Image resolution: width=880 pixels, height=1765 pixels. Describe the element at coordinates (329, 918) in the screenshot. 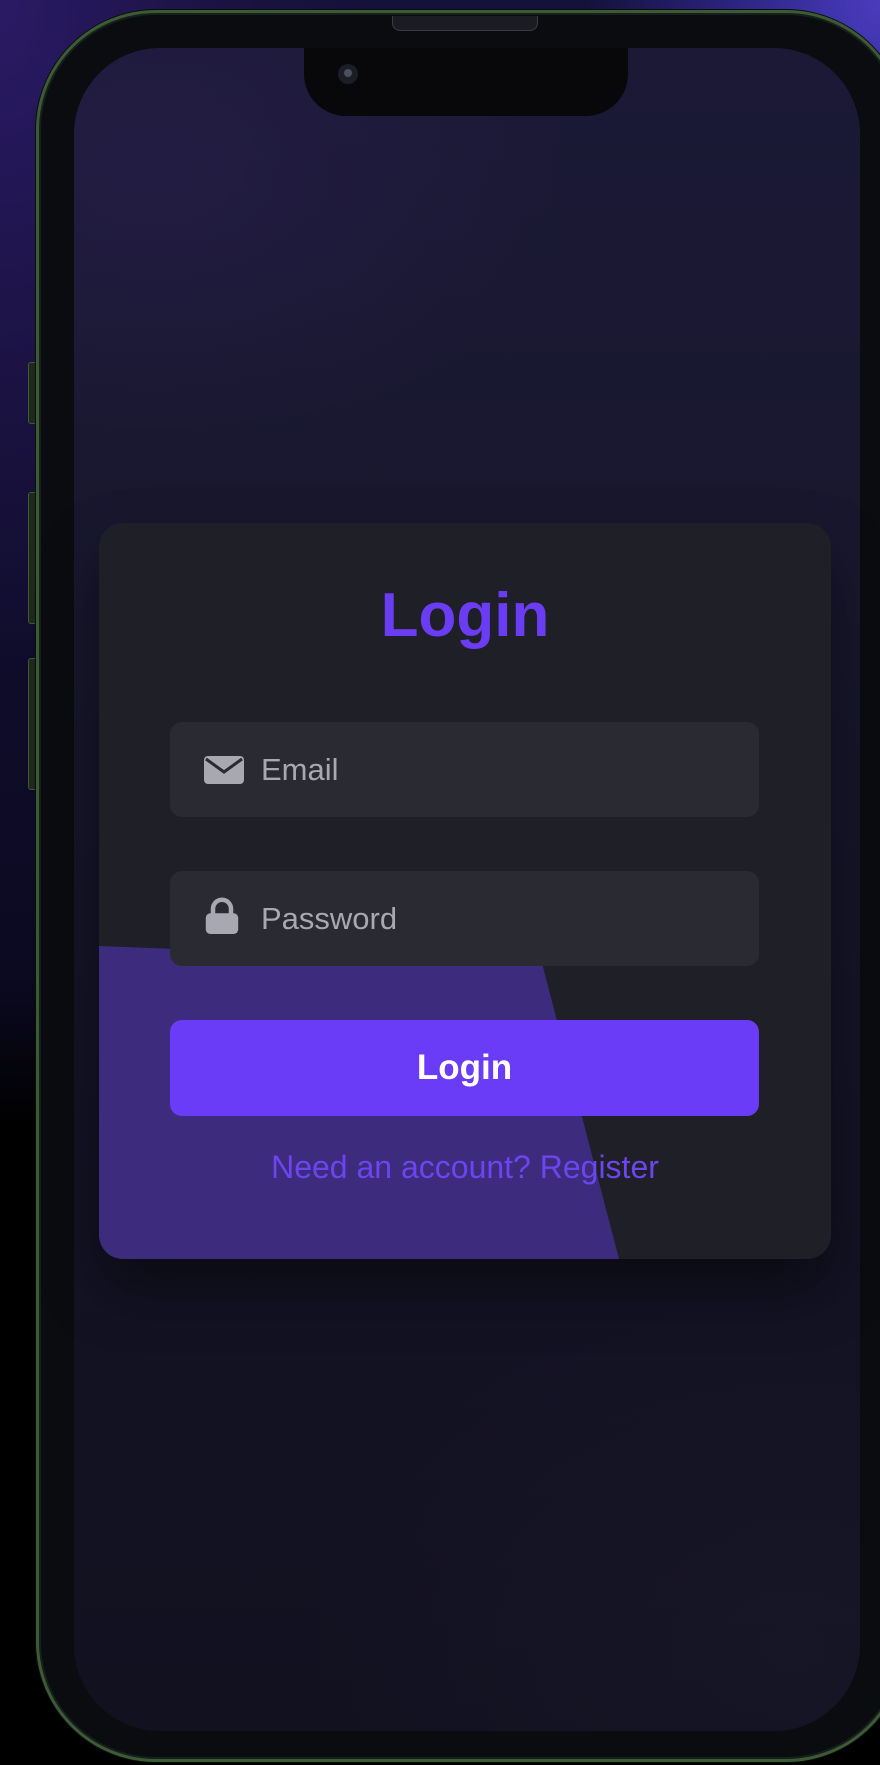

I see `password-placeholder: Password` at that location.